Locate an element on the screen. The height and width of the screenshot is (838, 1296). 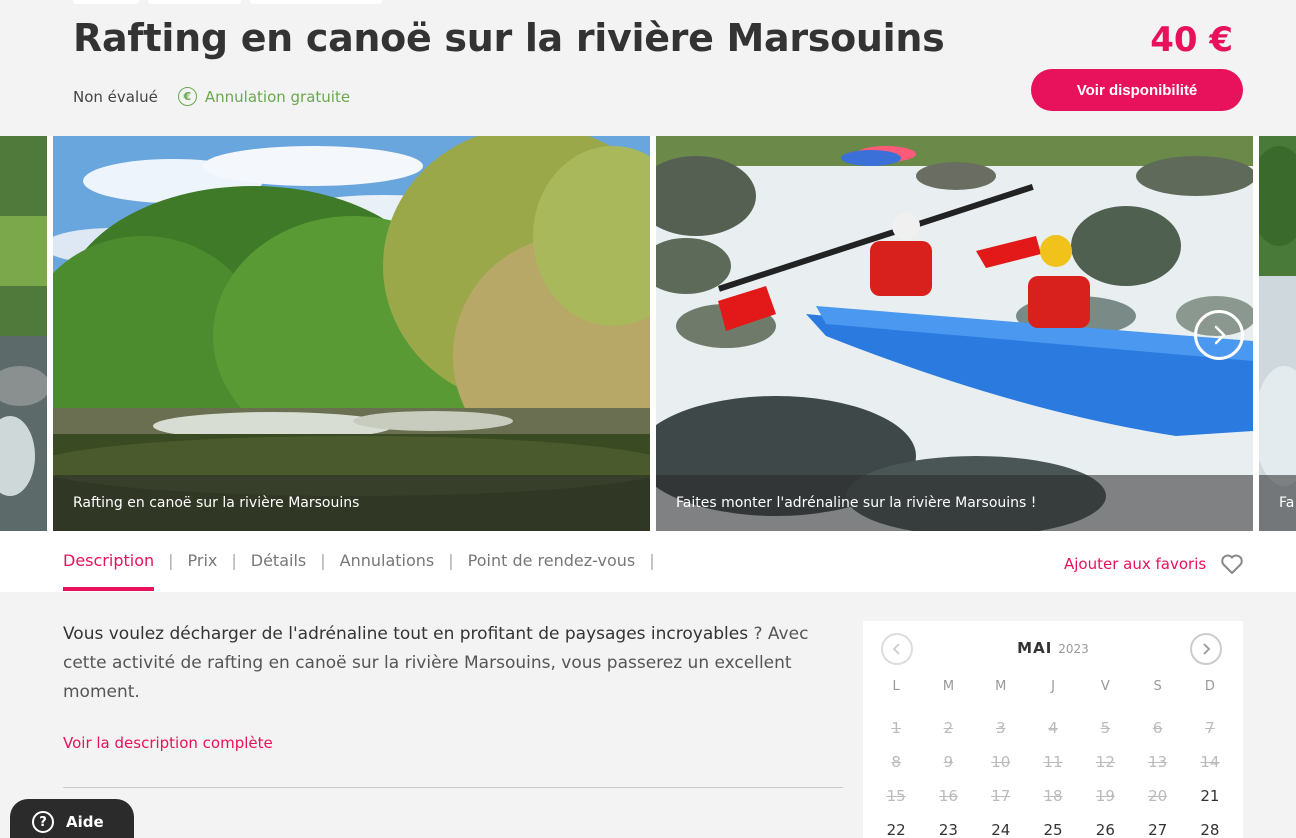
calendar-day-unavailable: 19 is located at coordinates (1105, 796).